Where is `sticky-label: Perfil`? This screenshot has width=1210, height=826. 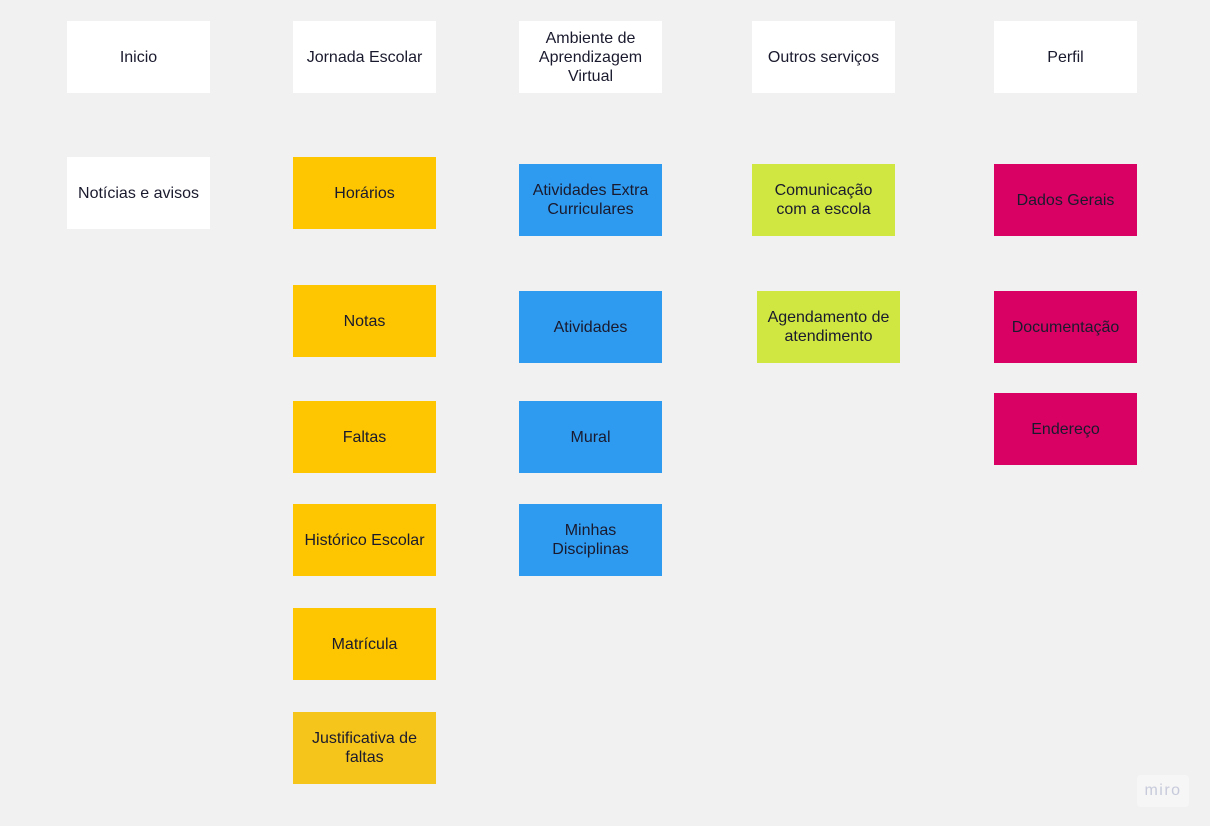
sticky-label: Perfil is located at coordinates (1065, 57).